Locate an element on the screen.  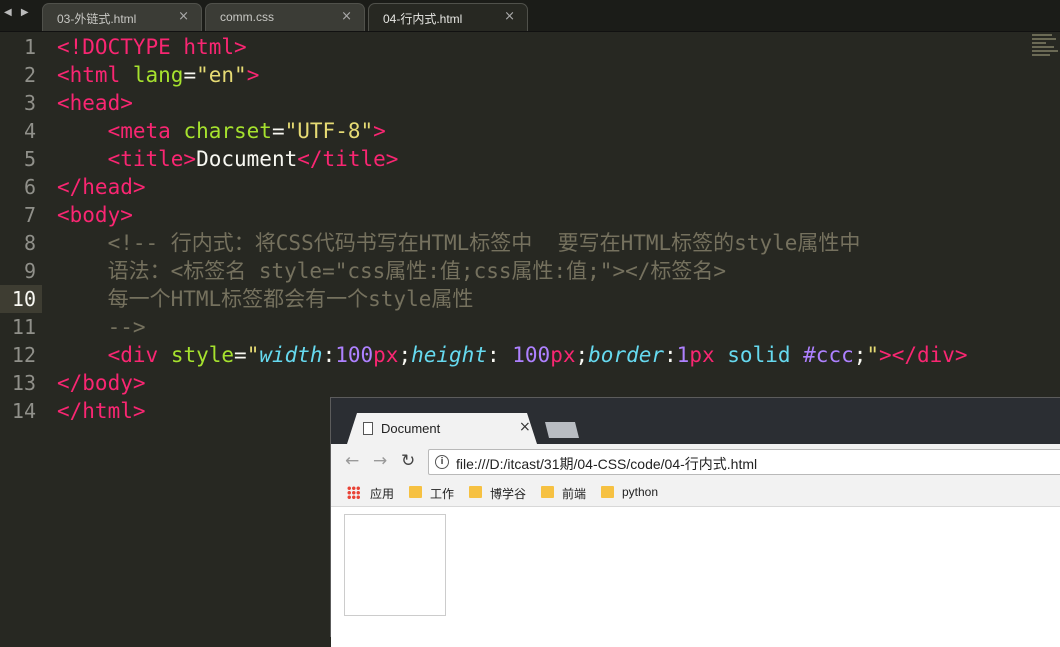
apps-grid-icon is located at coordinates (353, 492).